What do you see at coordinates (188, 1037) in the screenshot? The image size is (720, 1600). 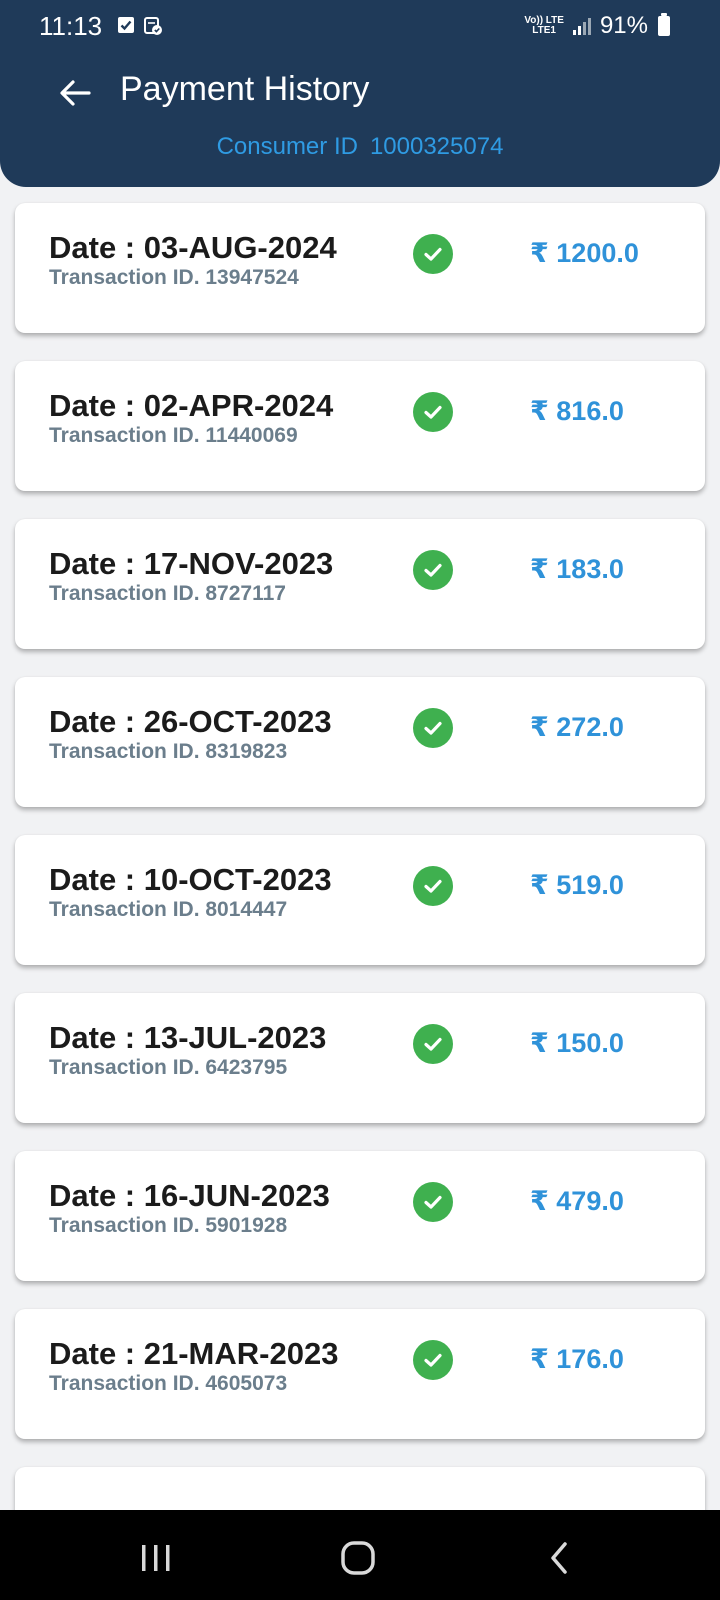 I see `payment-date: Date : 13-JUL-2023` at bounding box center [188, 1037].